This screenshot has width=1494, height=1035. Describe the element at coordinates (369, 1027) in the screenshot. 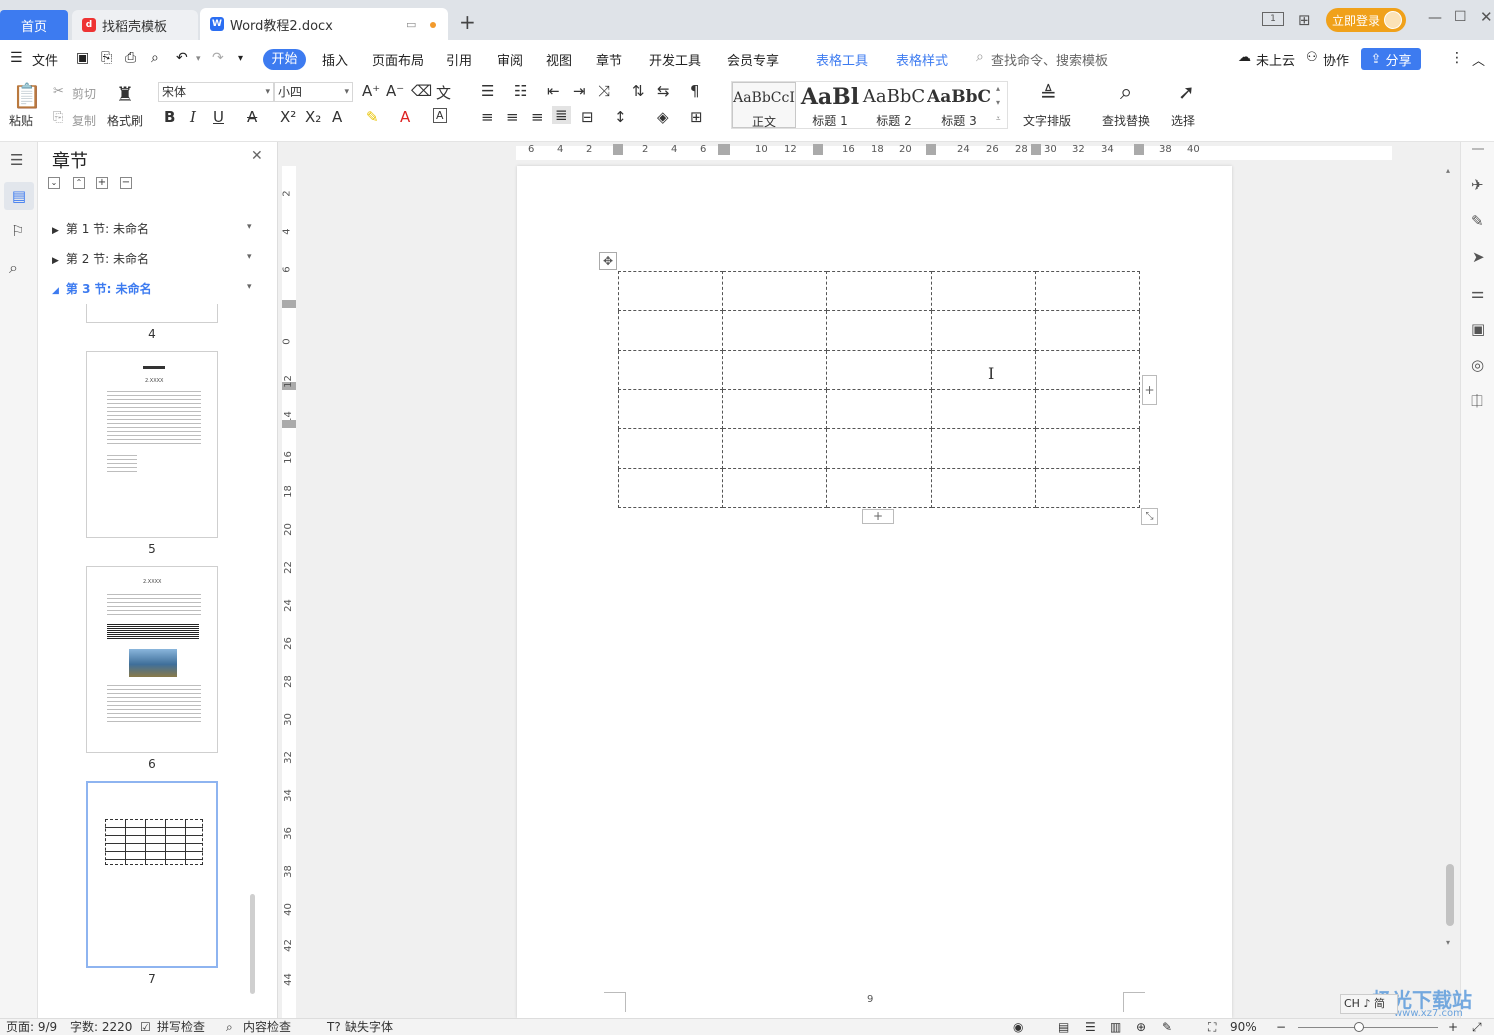

I see `missing-font-button: 缺失字体` at that location.